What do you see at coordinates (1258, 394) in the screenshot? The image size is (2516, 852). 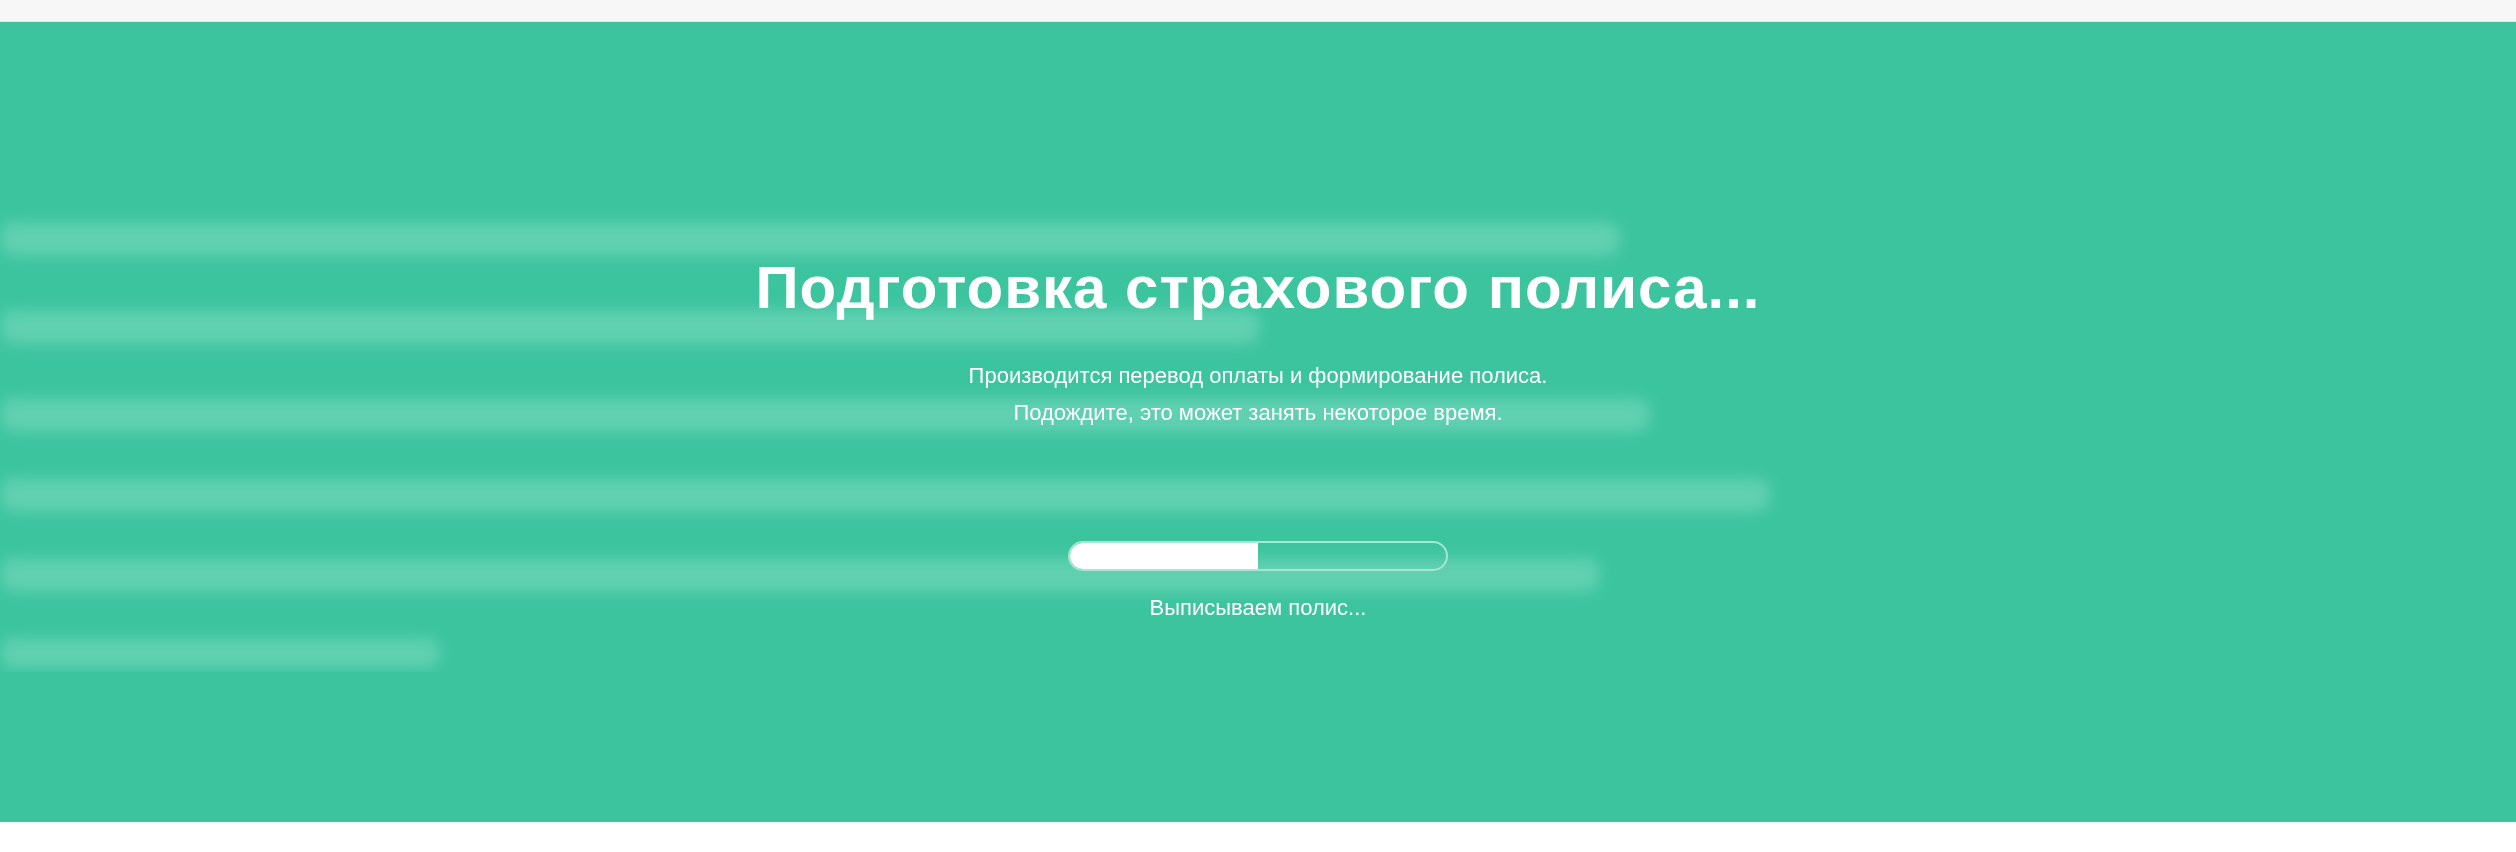 I see `loading-message: Производится перевод оплаты и формирование полиса. Подождите, это может занять некоторое время.` at bounding box center [1258, 394].